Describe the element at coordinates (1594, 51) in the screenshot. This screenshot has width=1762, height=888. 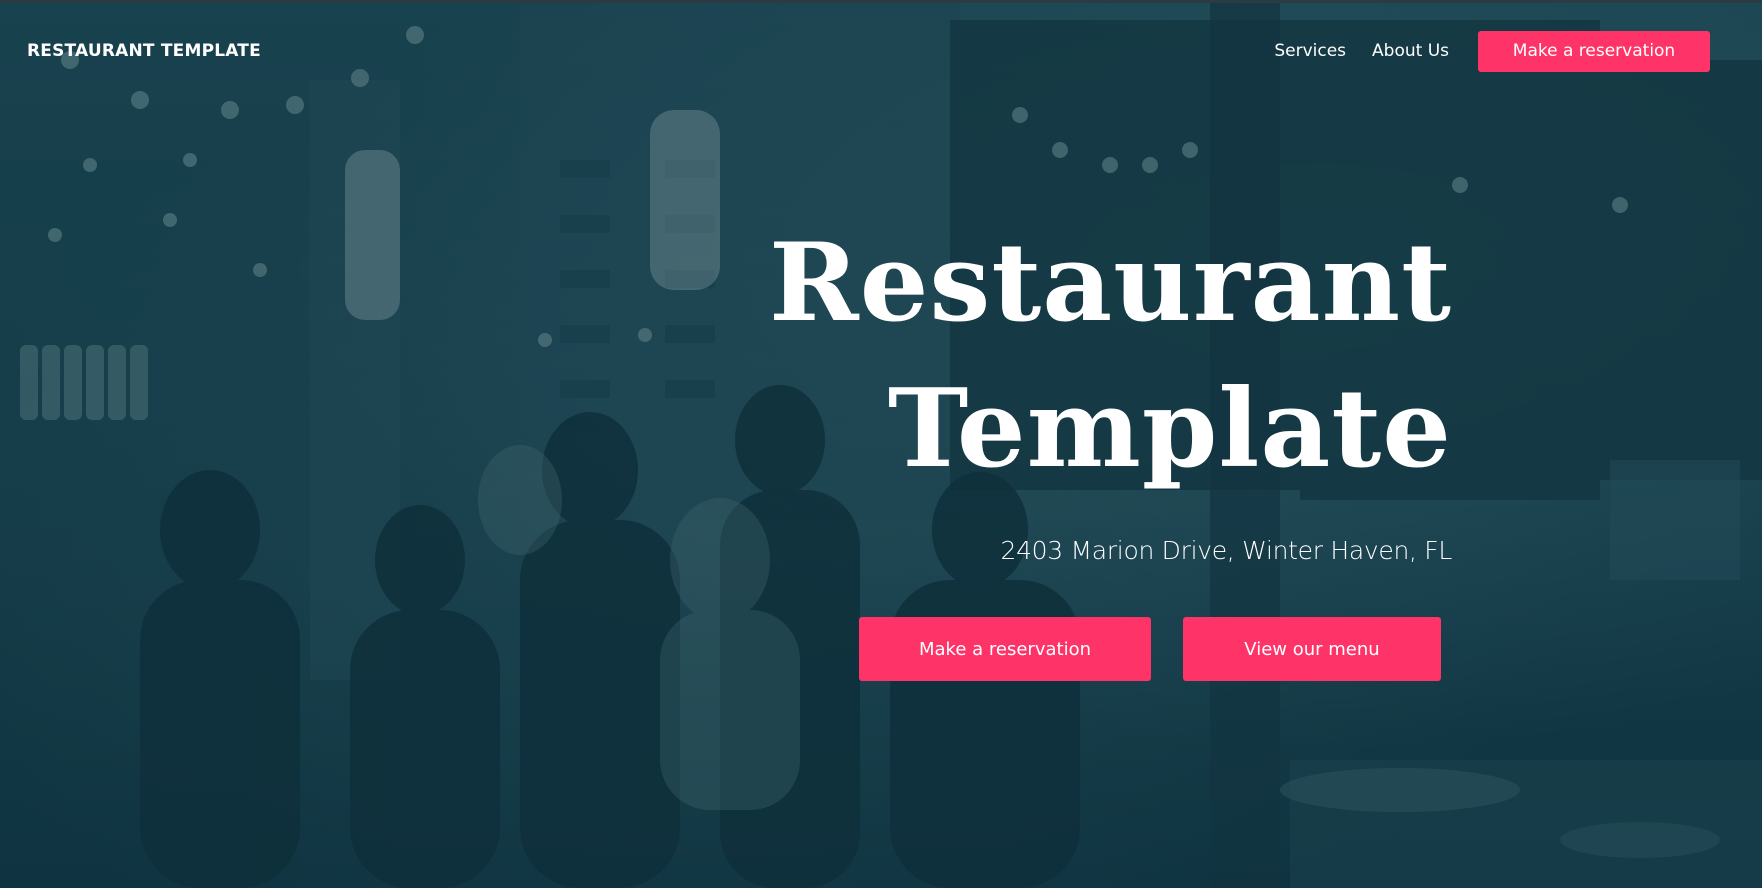
I see `nav-reservation-button: Make a reservation` at that location.